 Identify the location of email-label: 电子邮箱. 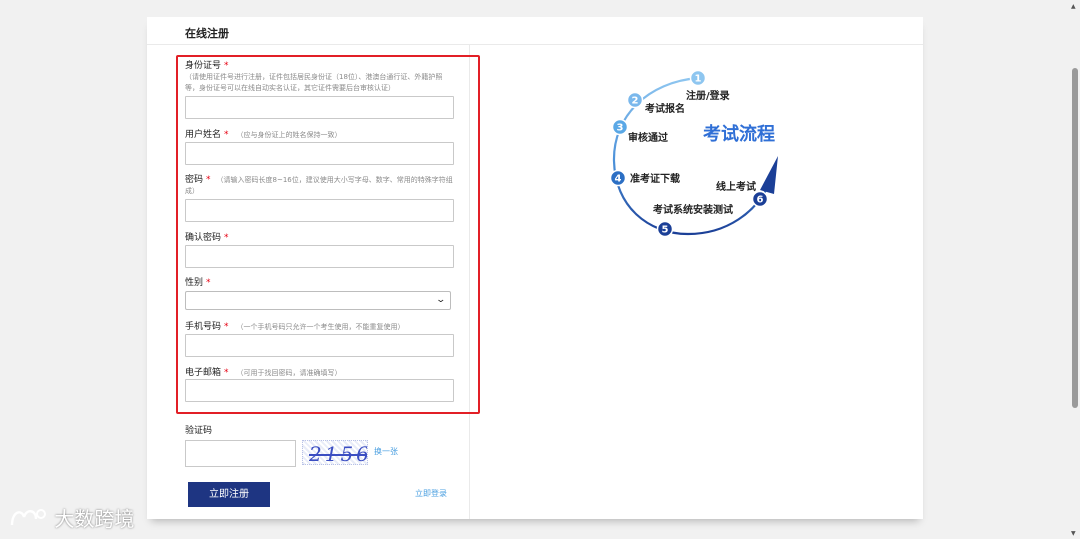
(203, 373).